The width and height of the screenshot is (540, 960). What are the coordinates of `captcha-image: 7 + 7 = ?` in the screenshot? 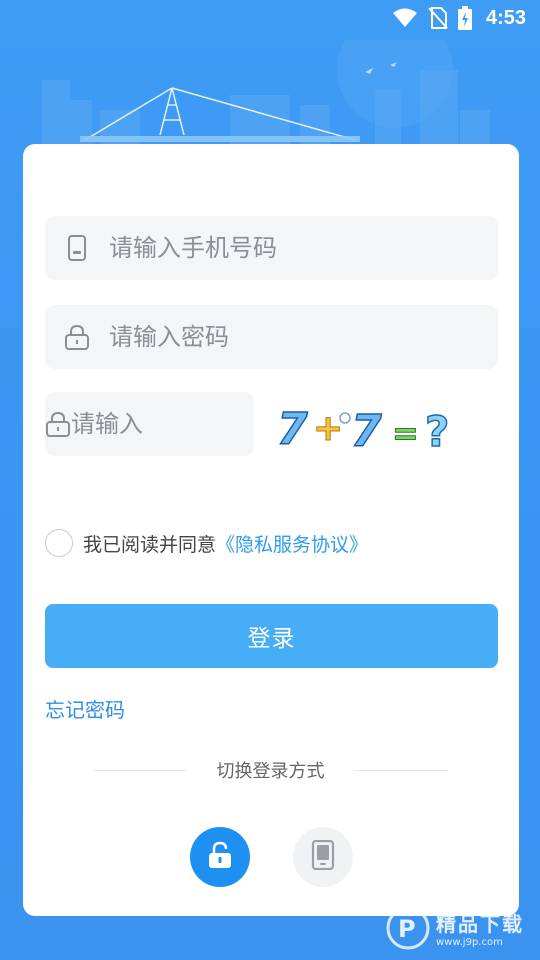 It's located at (370, 426).